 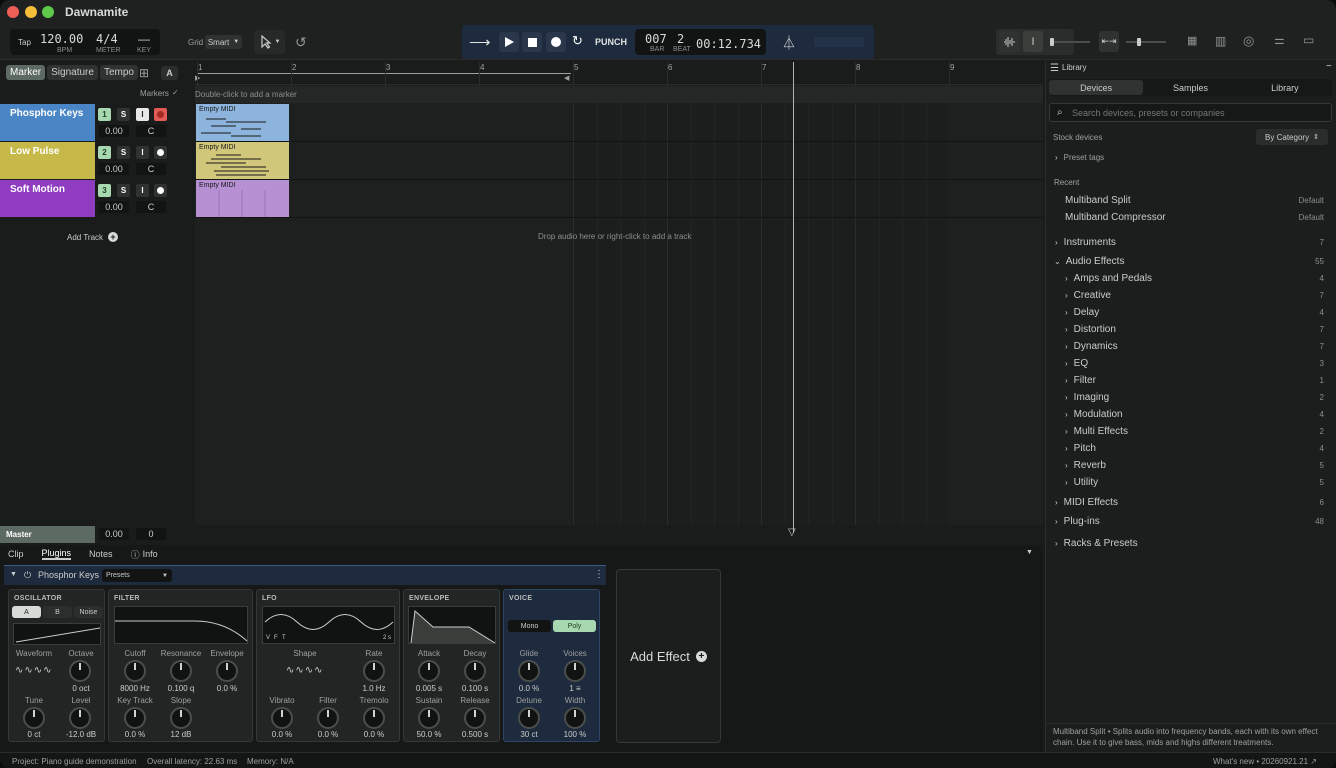 What do you see at coordinates (1191, 502) in the screenshot?
I see `category-midi-effects: › MIDI Effects 6` at bounding box center [1191, 502].